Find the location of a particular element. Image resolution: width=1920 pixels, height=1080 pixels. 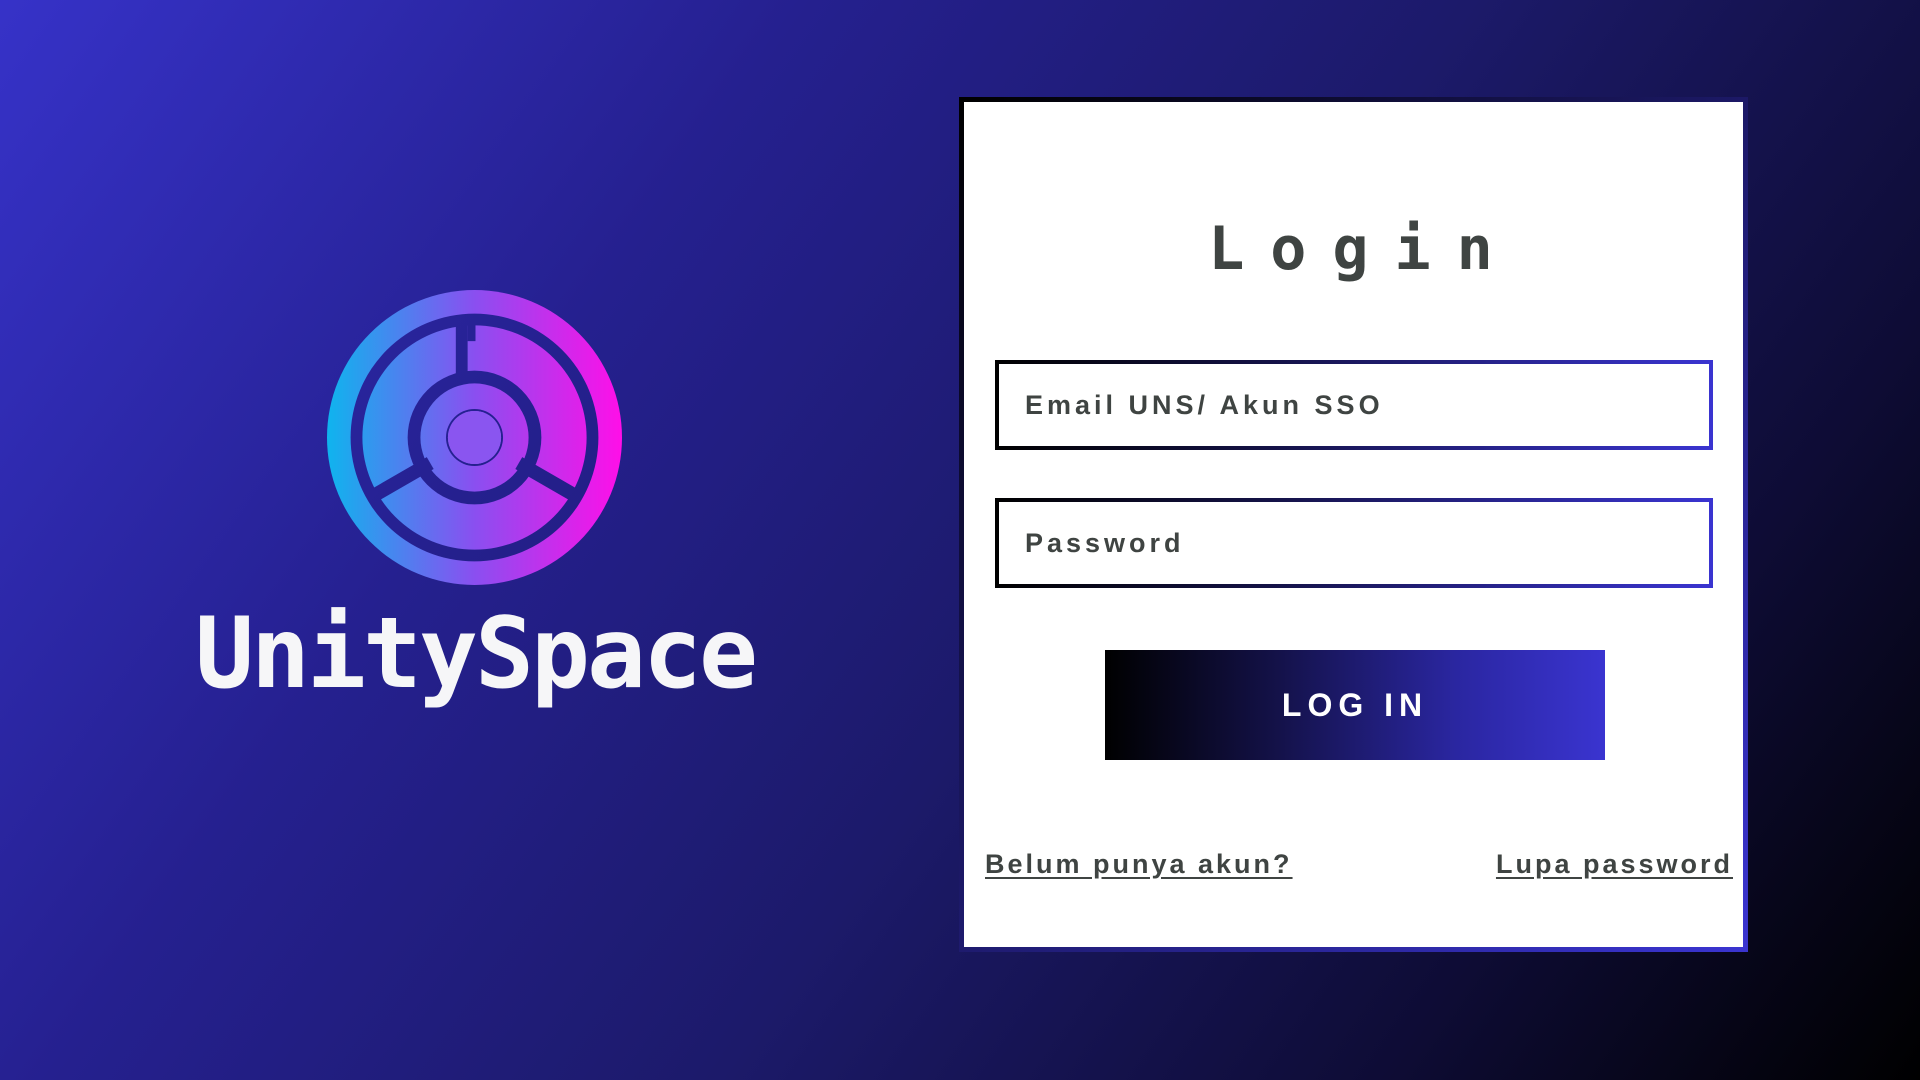

password-input is located at coordinates (1354, 543).